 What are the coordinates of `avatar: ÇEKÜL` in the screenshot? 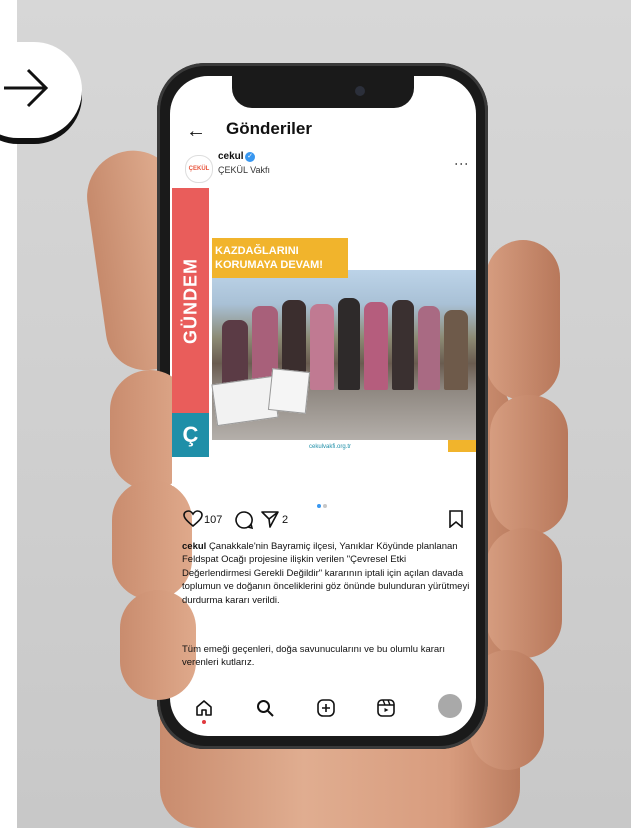 It's located at (199, 169).